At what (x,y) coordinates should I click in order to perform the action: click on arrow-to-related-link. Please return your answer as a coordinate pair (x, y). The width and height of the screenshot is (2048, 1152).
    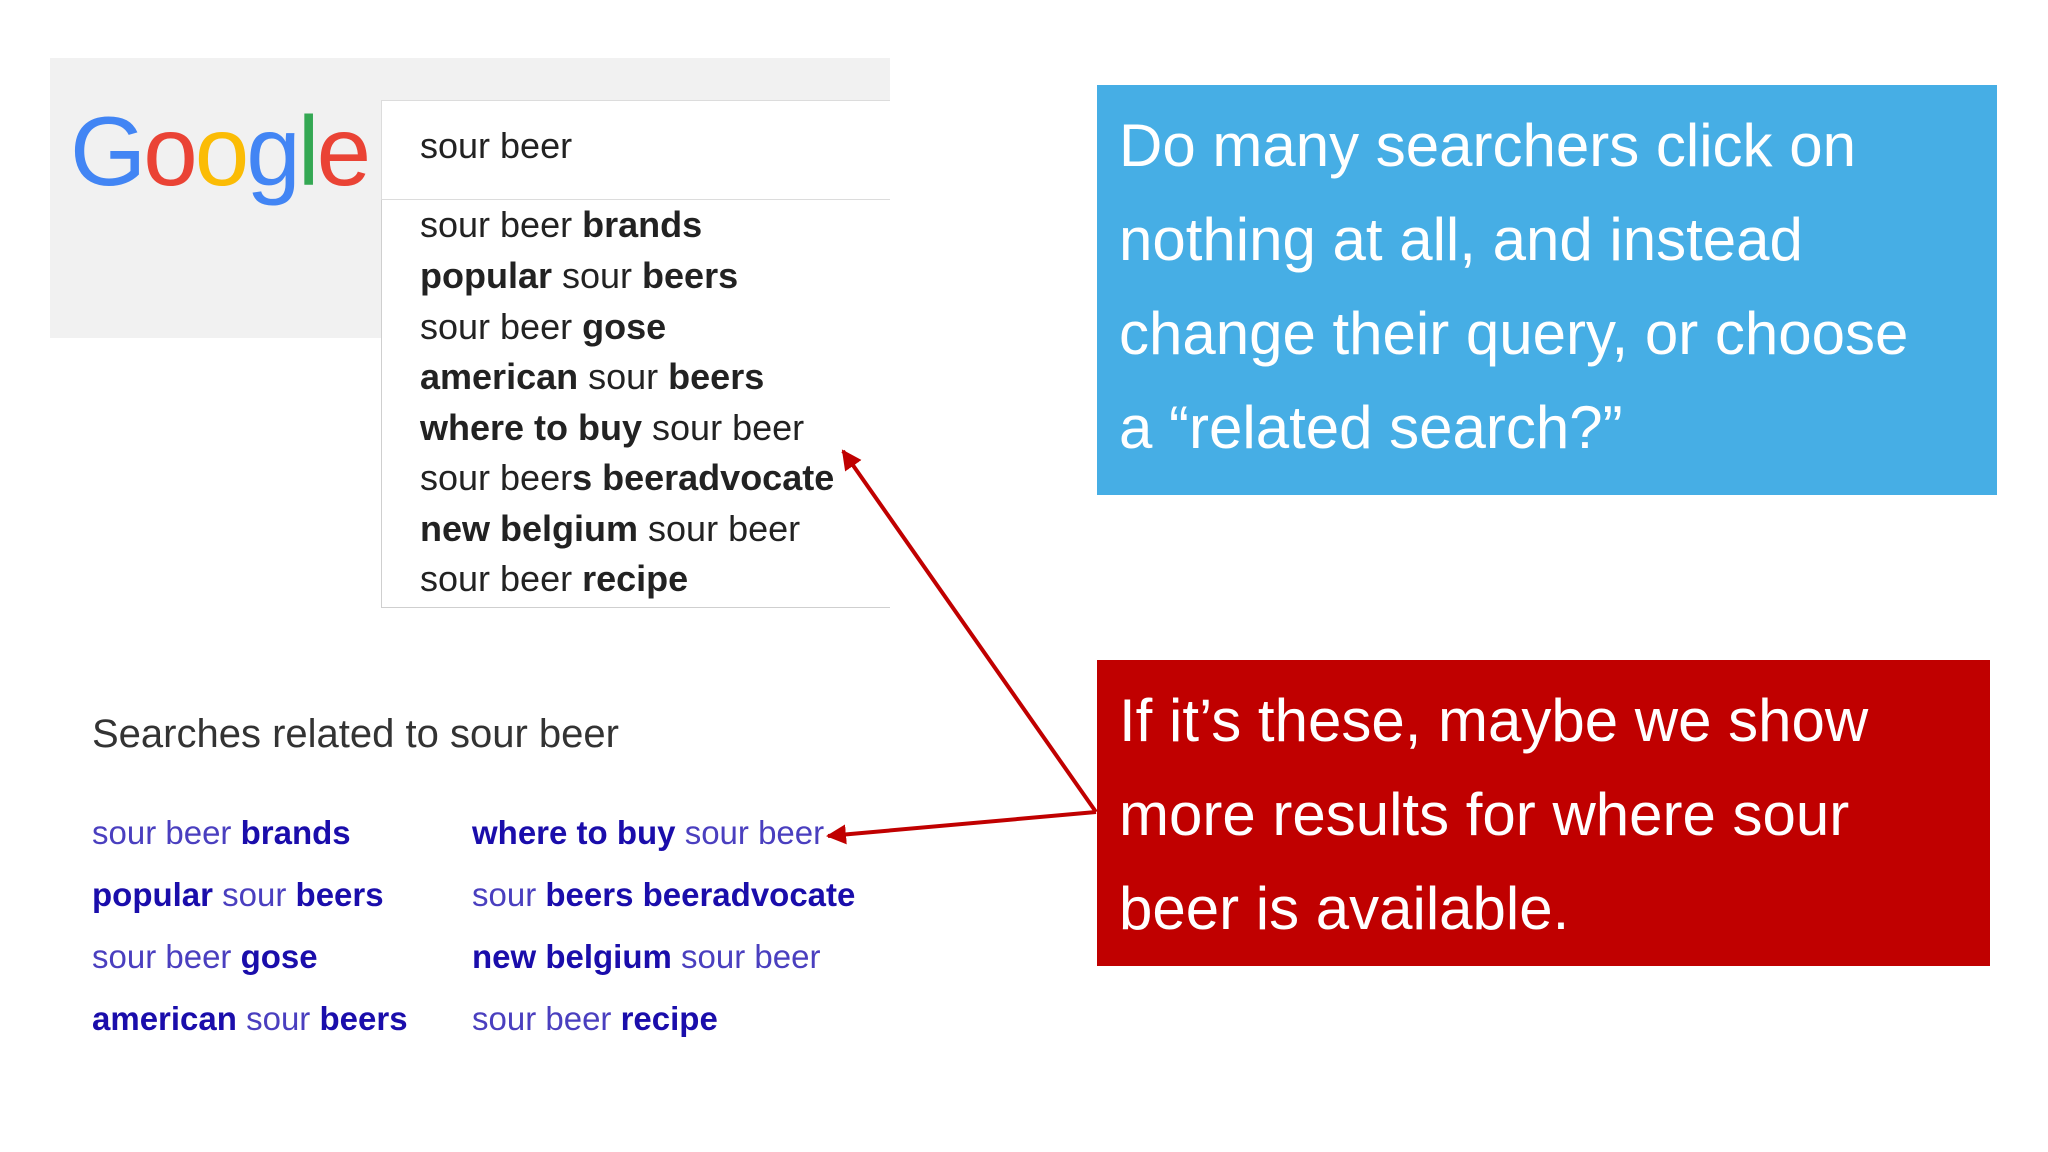
    Looking at the image, I should click on (961, 827).